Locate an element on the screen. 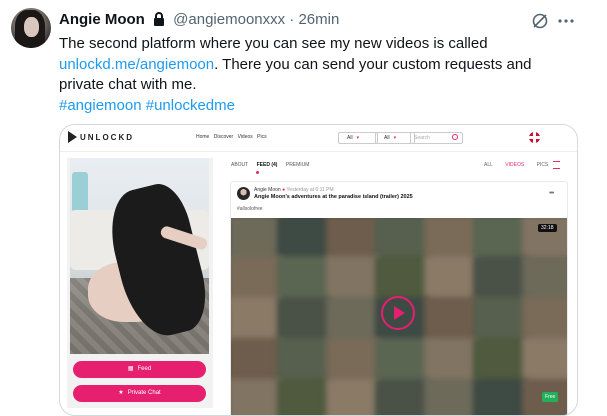  author-avatar is located at coordinates (31, 28).